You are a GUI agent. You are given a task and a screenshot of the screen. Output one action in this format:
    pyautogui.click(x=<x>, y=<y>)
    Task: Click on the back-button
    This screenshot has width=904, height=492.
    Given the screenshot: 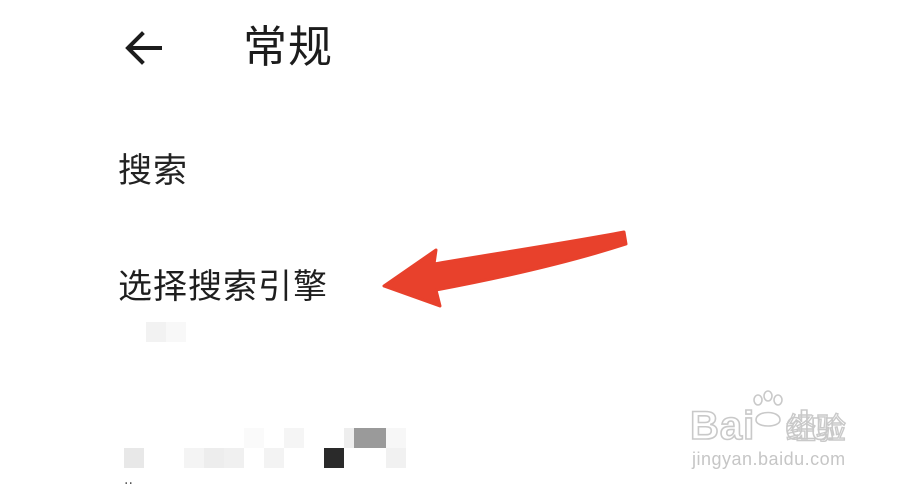 What is the action you would take?
    pyautogui.click(x=144, y=48)
    